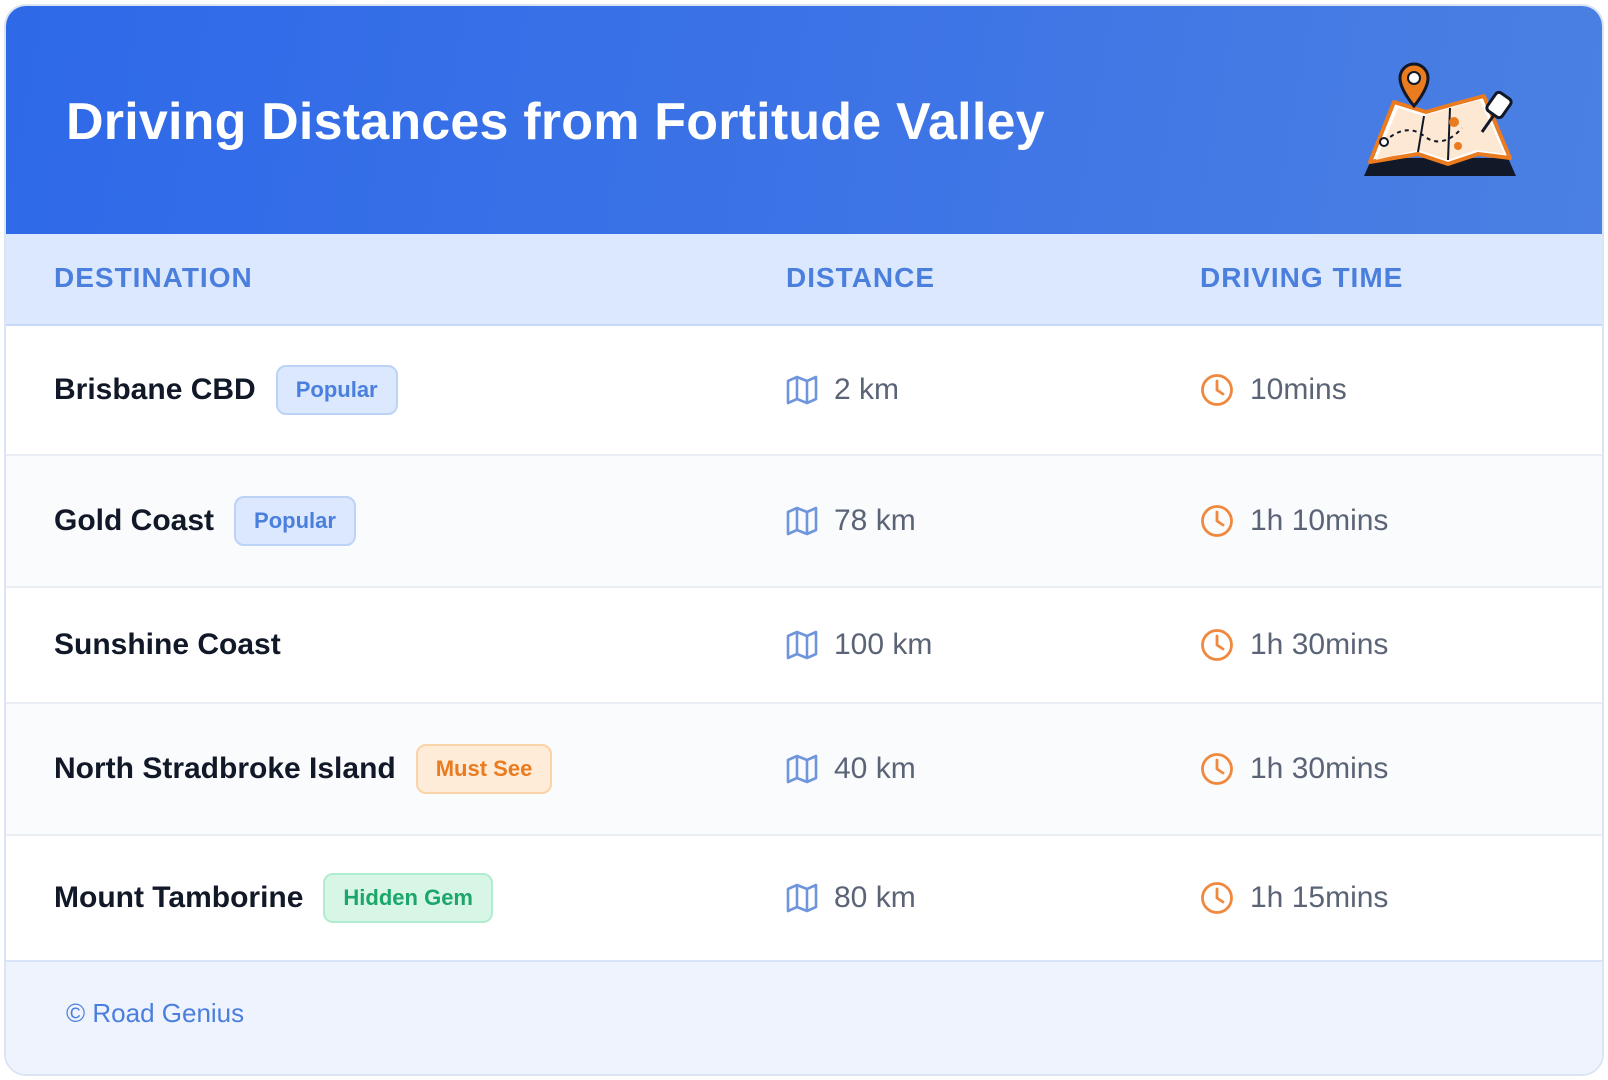 This screenshot has height=1080, width=1608. Describe the element at coordinates (153, 277) in the screenshot. I see `column-header-destination: DESTINATION` at that location.